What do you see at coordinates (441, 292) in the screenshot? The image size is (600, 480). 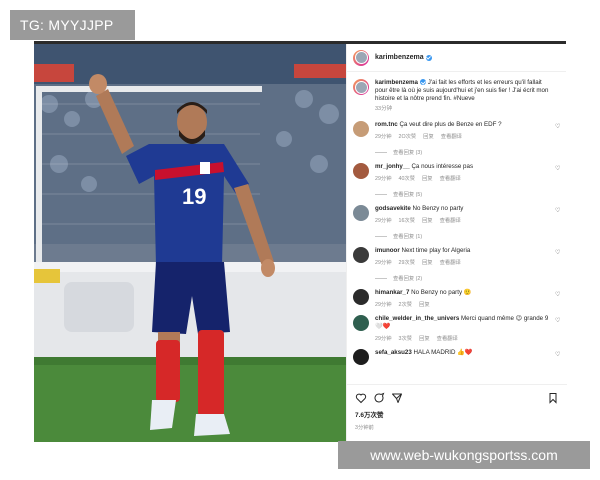 I see `comment-text: No Benzy no party 🙂` at bounding box center [441, 292].